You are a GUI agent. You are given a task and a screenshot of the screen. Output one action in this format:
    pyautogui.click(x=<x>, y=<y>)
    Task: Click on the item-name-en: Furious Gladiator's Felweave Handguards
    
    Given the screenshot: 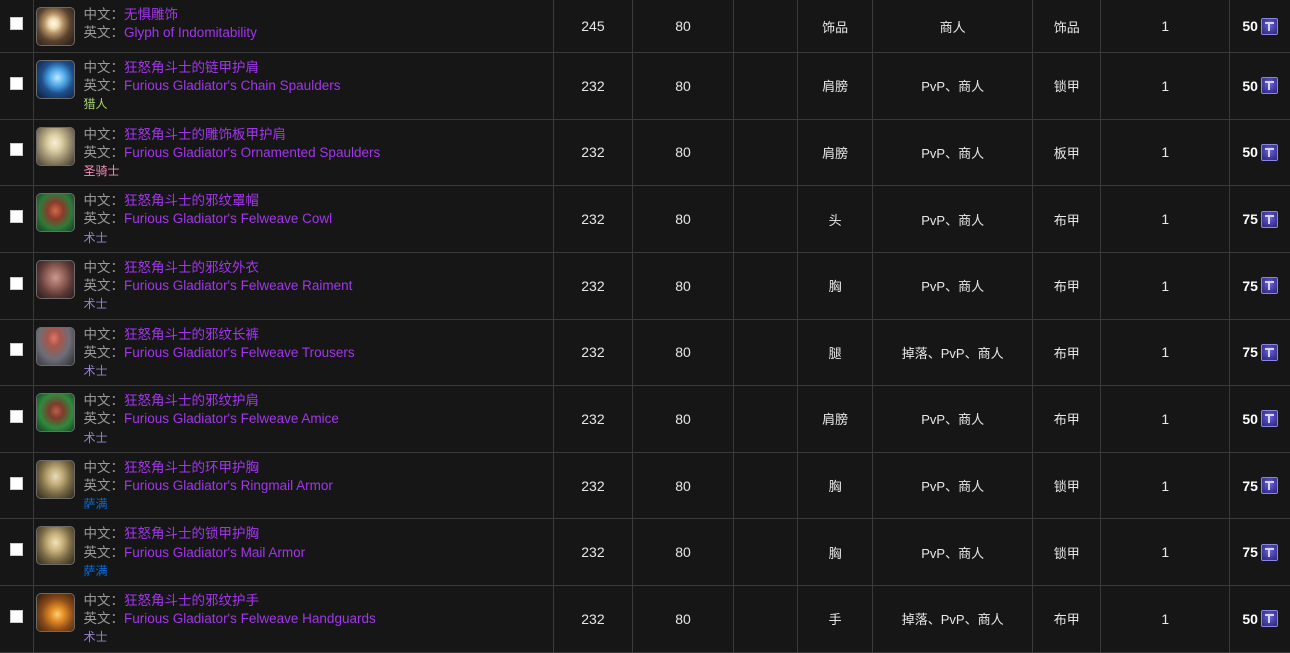 What is the action you would take?
    pyautogui.click(x=250, y=618)
    